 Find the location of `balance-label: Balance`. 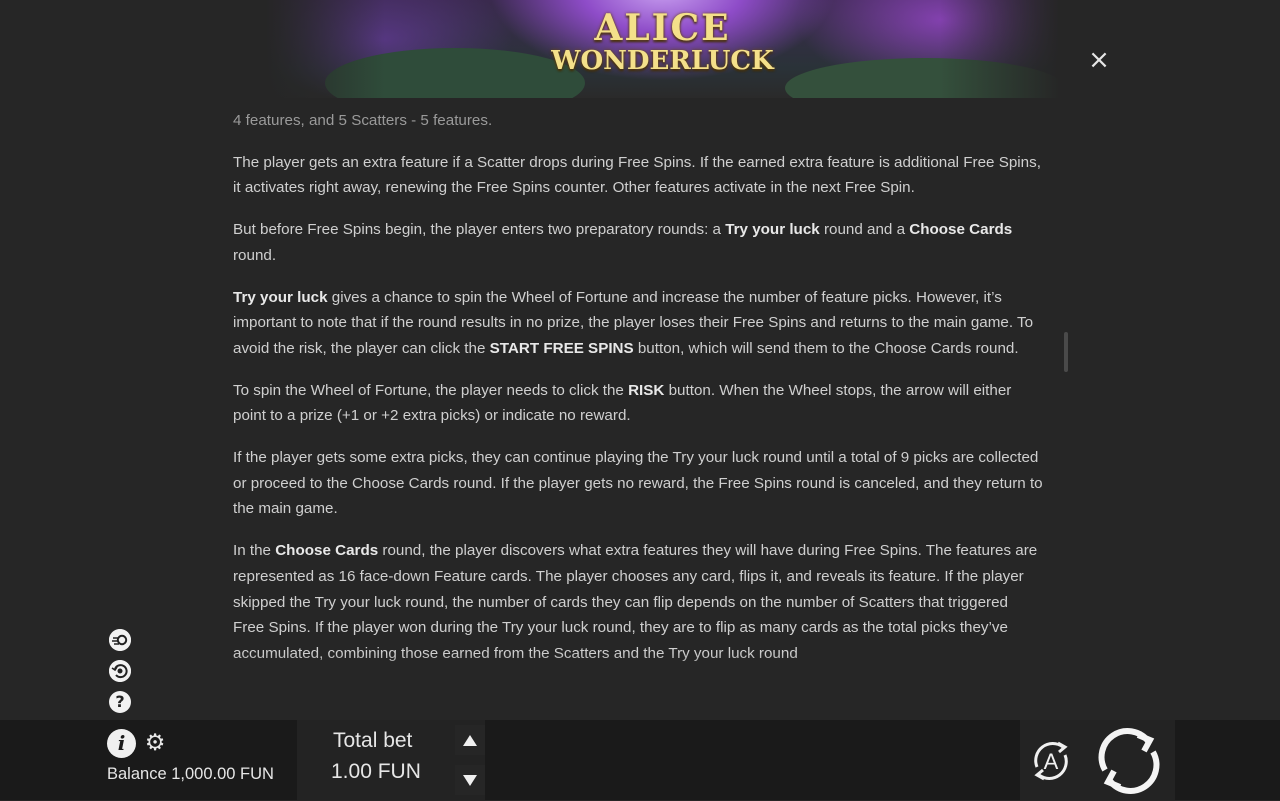

balance-label: Balance is located at coordinates (137, 774).